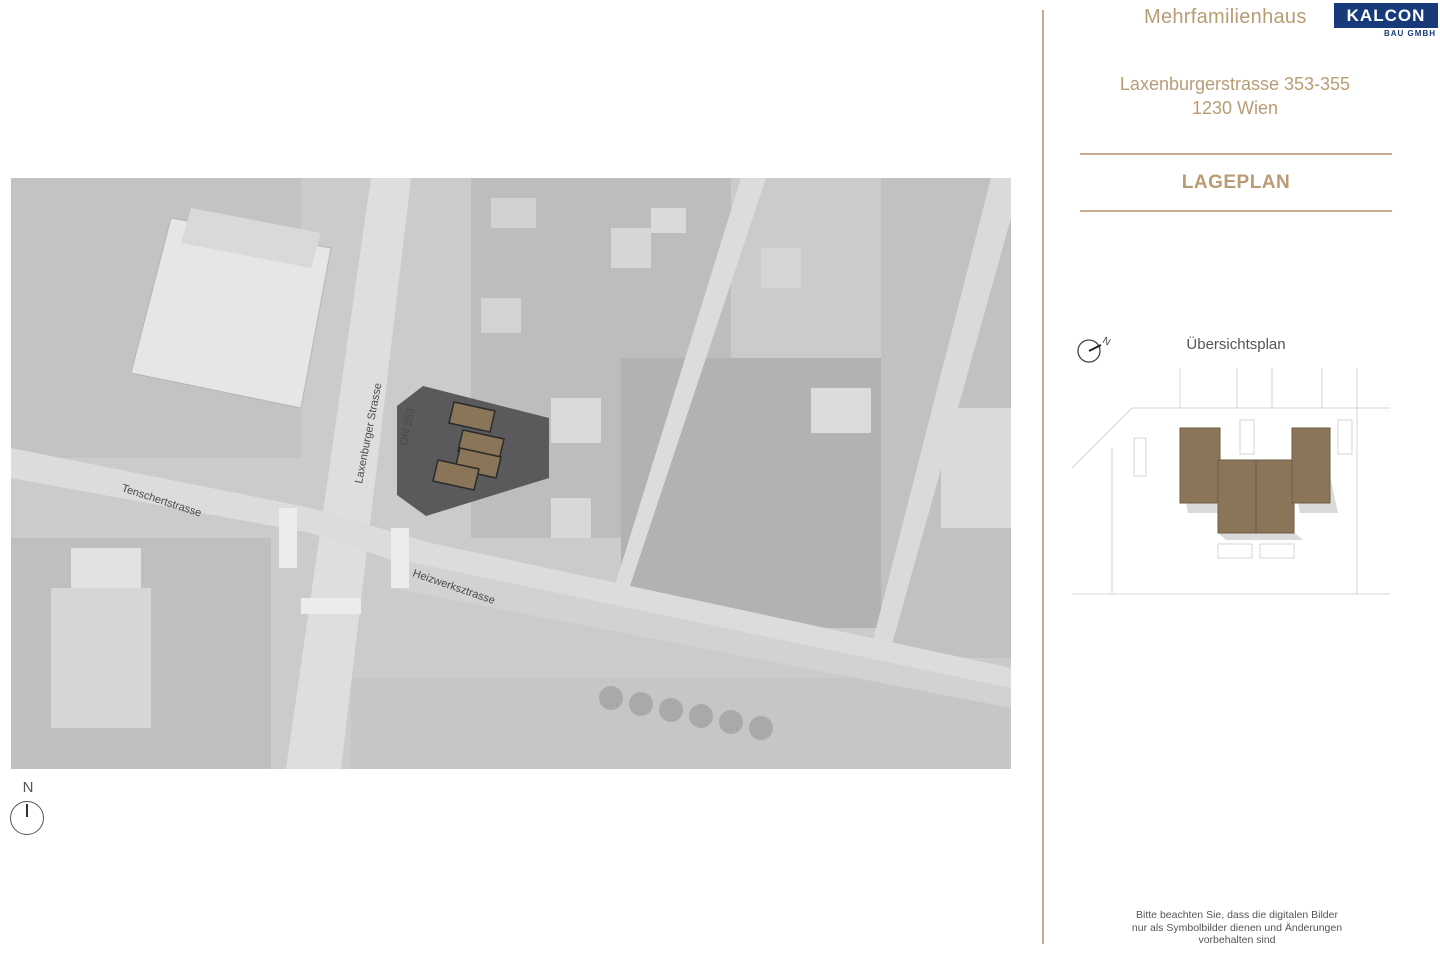  Describe the element at coordinates (1235, 108) in the screenshot. I see `address-city: 1230 Wien` at that location.